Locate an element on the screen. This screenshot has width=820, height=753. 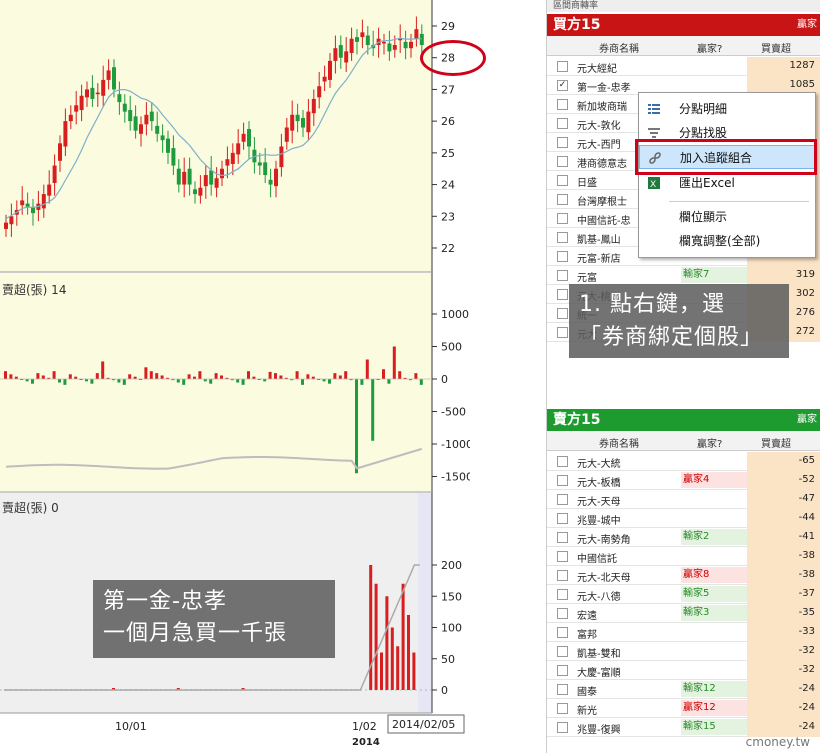
buy-row: 元富 輸家7 319 is located at coordinates (683, 275).